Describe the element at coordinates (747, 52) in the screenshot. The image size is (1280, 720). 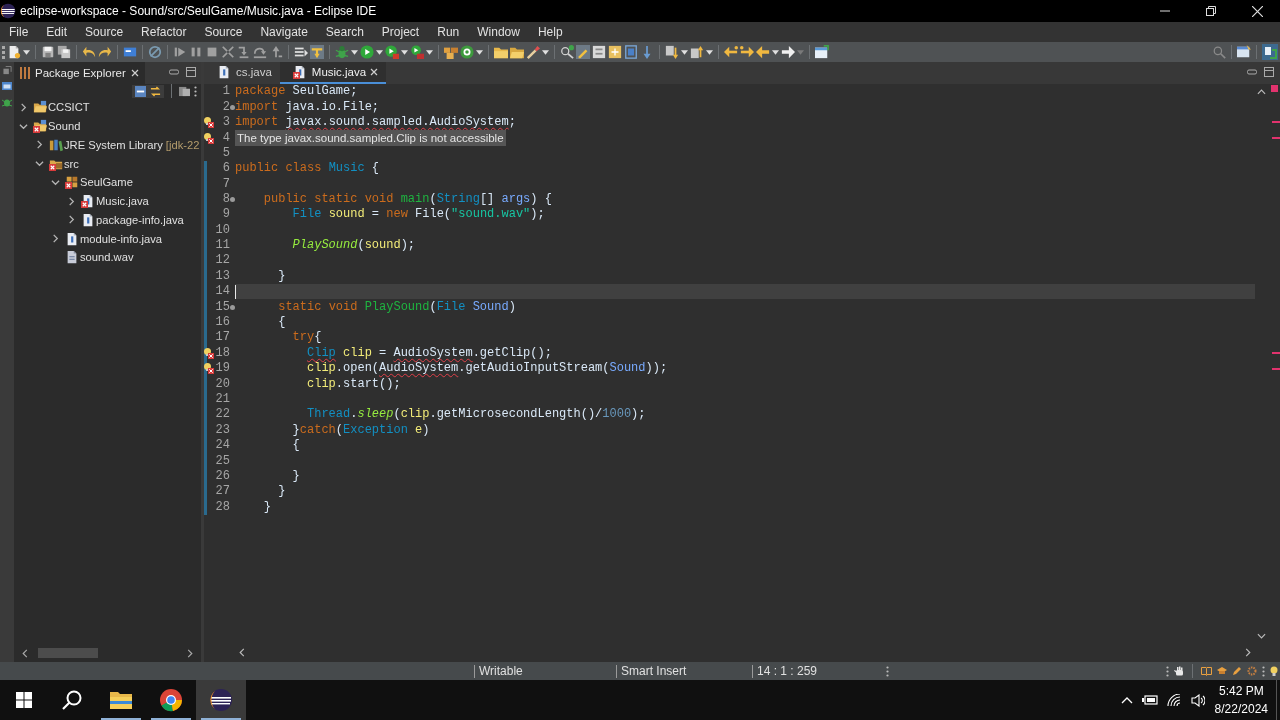
I see `dot-arrow-right-icon` at that location.